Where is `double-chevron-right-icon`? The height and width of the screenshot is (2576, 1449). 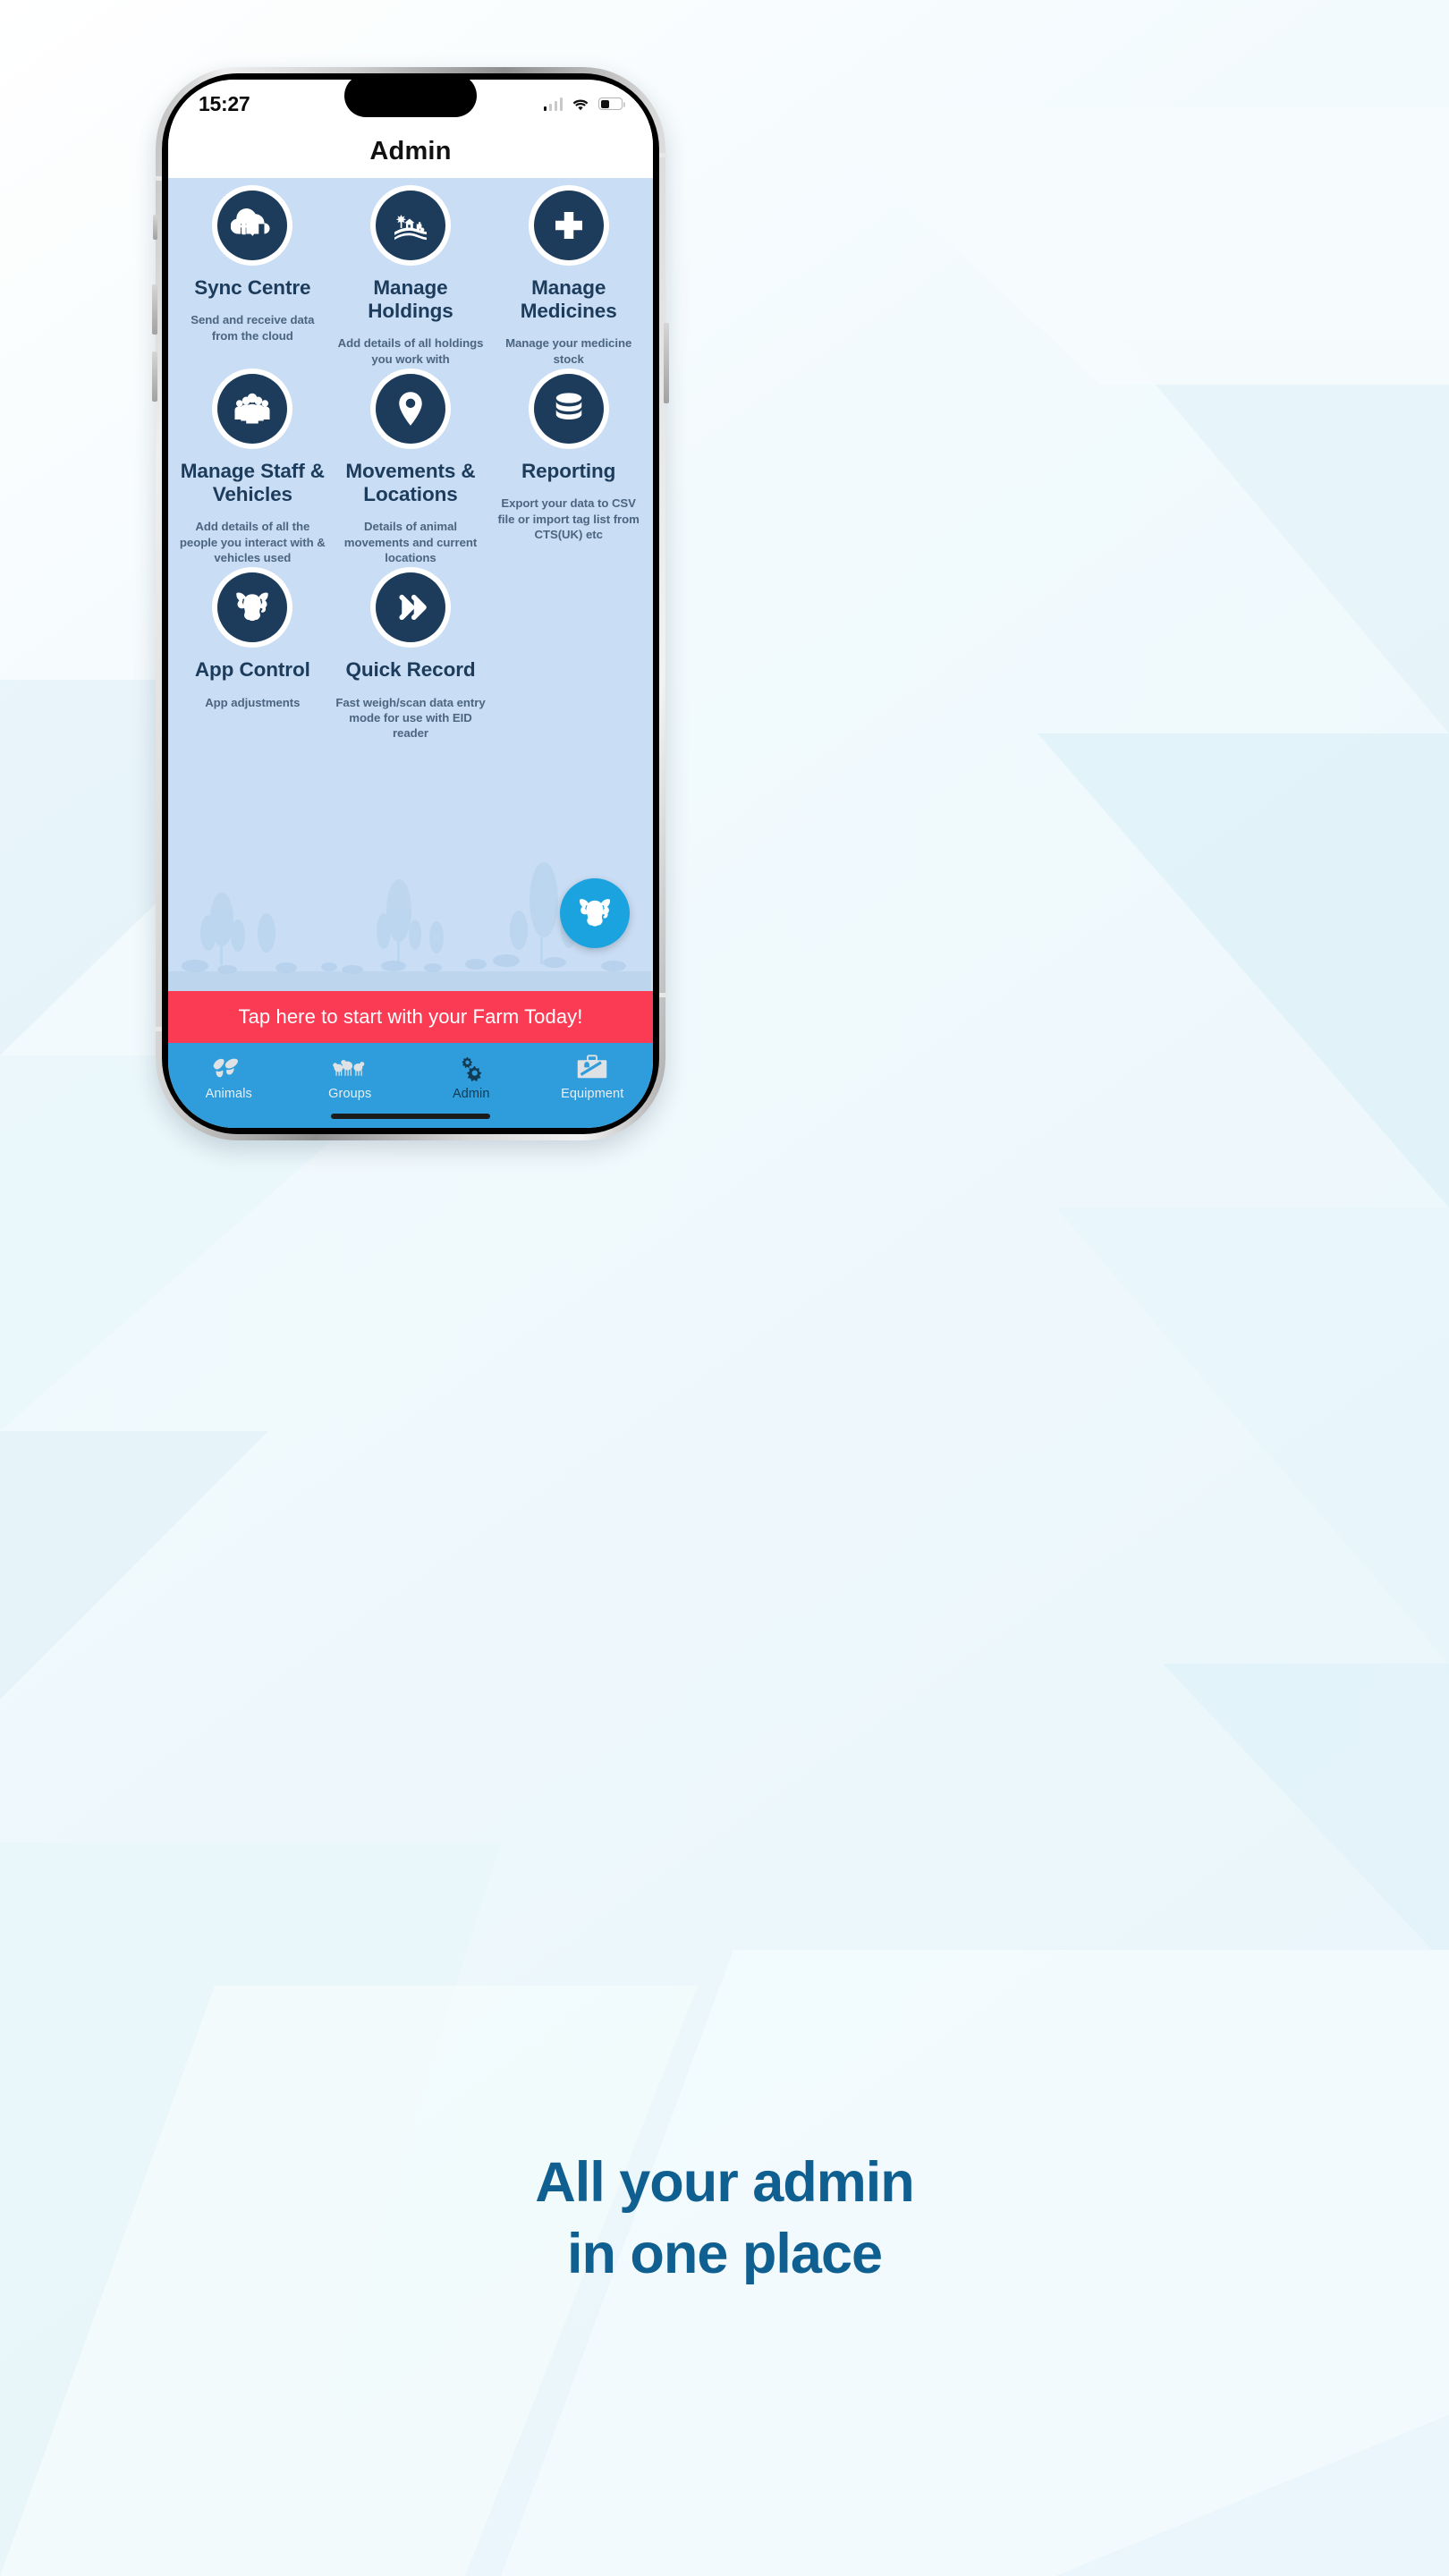 double-chevron-right-icon is located at coordinates (410, 607).